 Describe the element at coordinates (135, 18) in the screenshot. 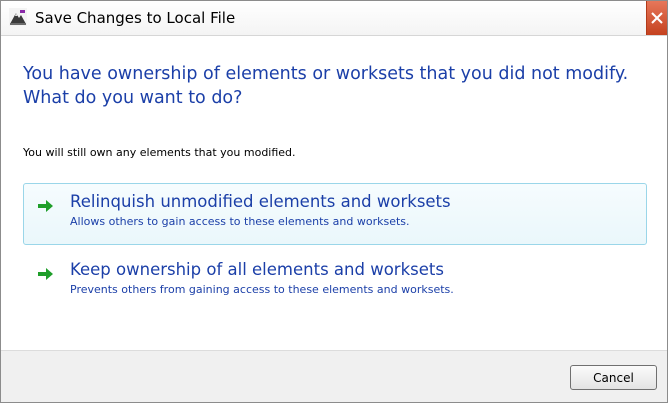

I see `window-title: Save Changes to Local File` at that location.